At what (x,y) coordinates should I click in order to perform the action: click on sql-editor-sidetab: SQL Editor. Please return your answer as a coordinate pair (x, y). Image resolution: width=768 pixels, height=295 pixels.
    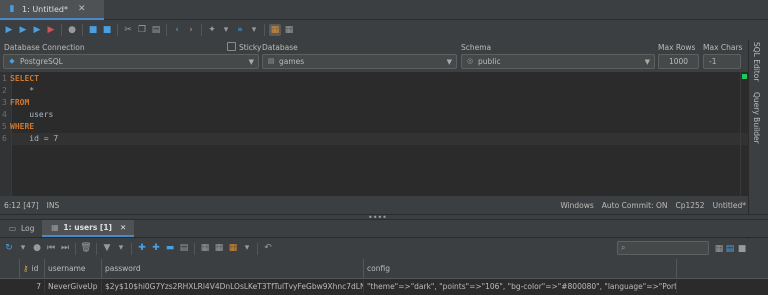
    Looking at the image, I should click on (756, 61).